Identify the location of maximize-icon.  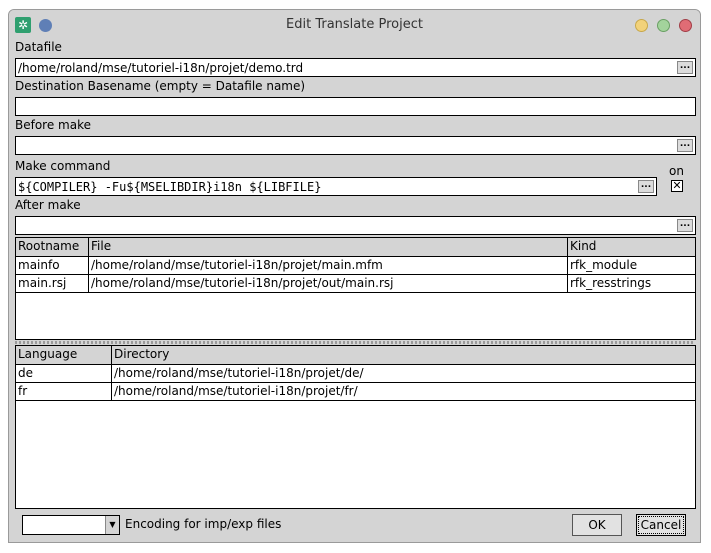
(663, 25).